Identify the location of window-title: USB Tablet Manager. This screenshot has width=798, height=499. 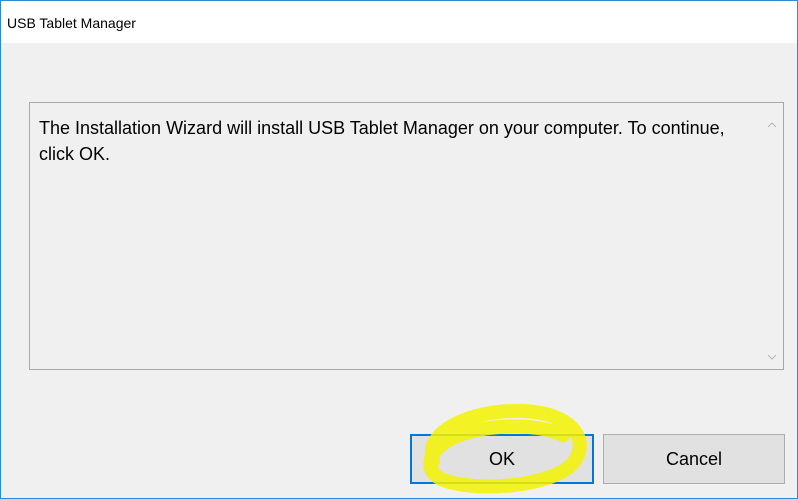
(71, 23).